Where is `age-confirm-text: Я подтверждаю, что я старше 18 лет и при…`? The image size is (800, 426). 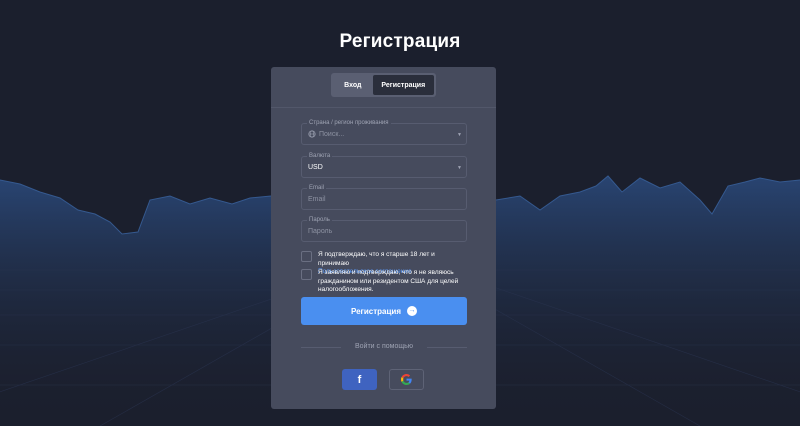 age-confirm-text: Я подтверждаю, что я старше 18 лет и при… is located at coordinates (376, 259).